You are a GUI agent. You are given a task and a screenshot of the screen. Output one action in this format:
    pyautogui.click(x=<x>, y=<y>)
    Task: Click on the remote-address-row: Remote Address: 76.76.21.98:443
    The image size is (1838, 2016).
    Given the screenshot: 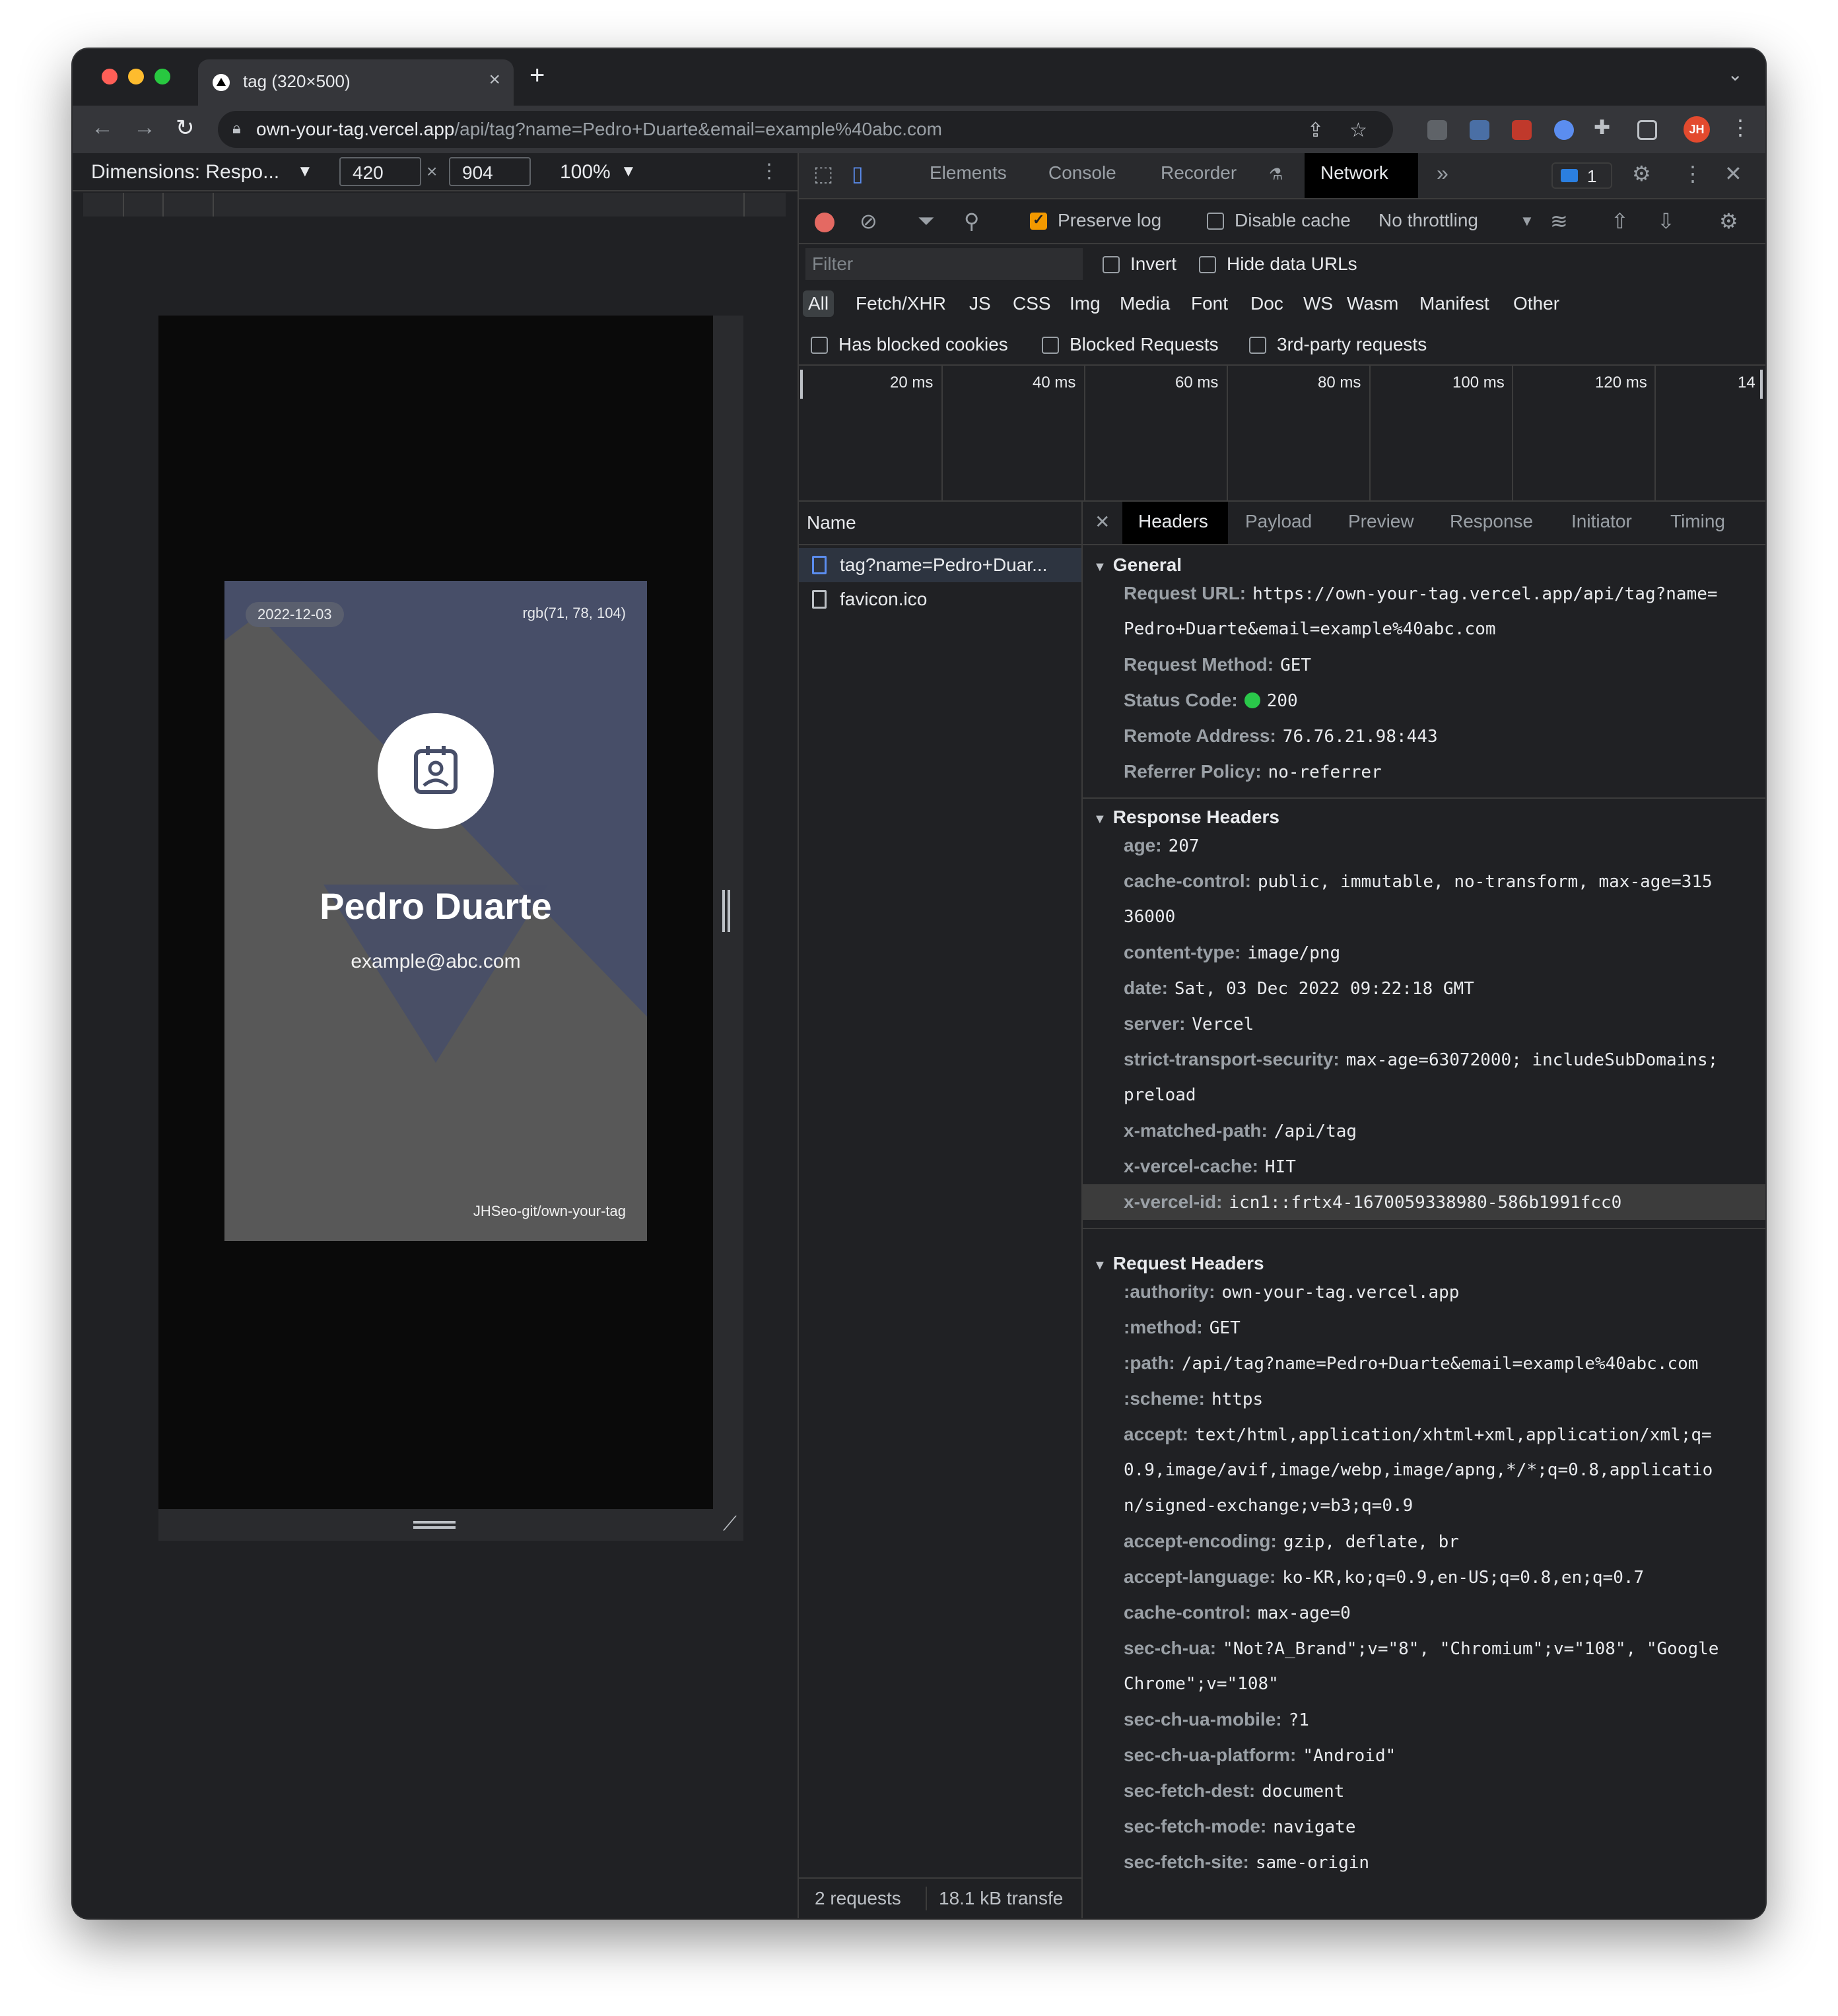 What is the action you would take?
    pyautogui.click(x=1281, y=736)
    